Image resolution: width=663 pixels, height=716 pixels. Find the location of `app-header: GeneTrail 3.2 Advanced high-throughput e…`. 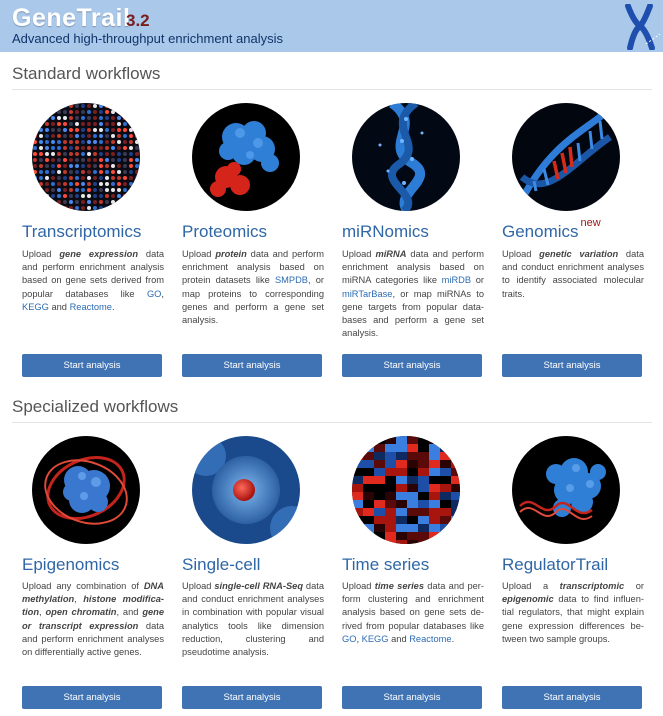

app-header: GeneTrail 3.2 Advanced high-throughput e… is located at coordinates (331, 26).